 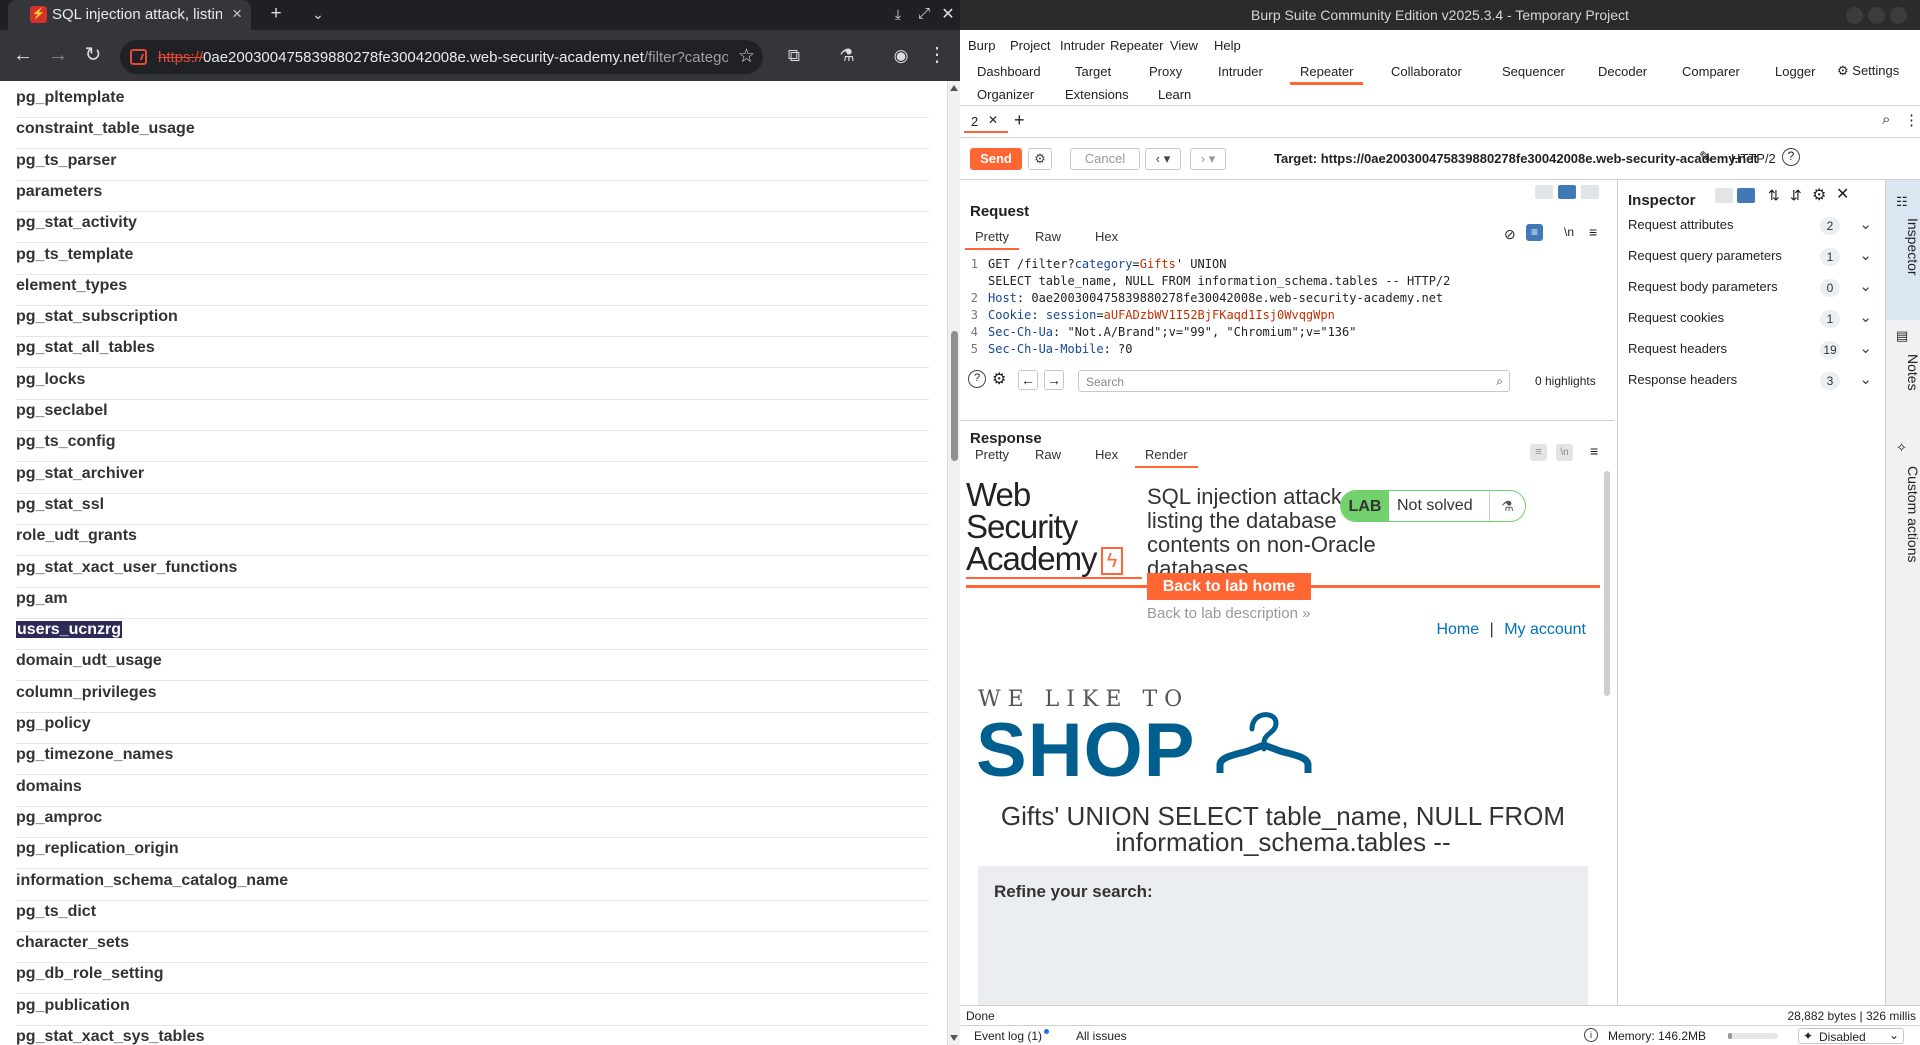 What do you see at coordinates (237, 14) in the screenshot?
I see `close-tab-icon: ×` at bounding box center [237, 14].